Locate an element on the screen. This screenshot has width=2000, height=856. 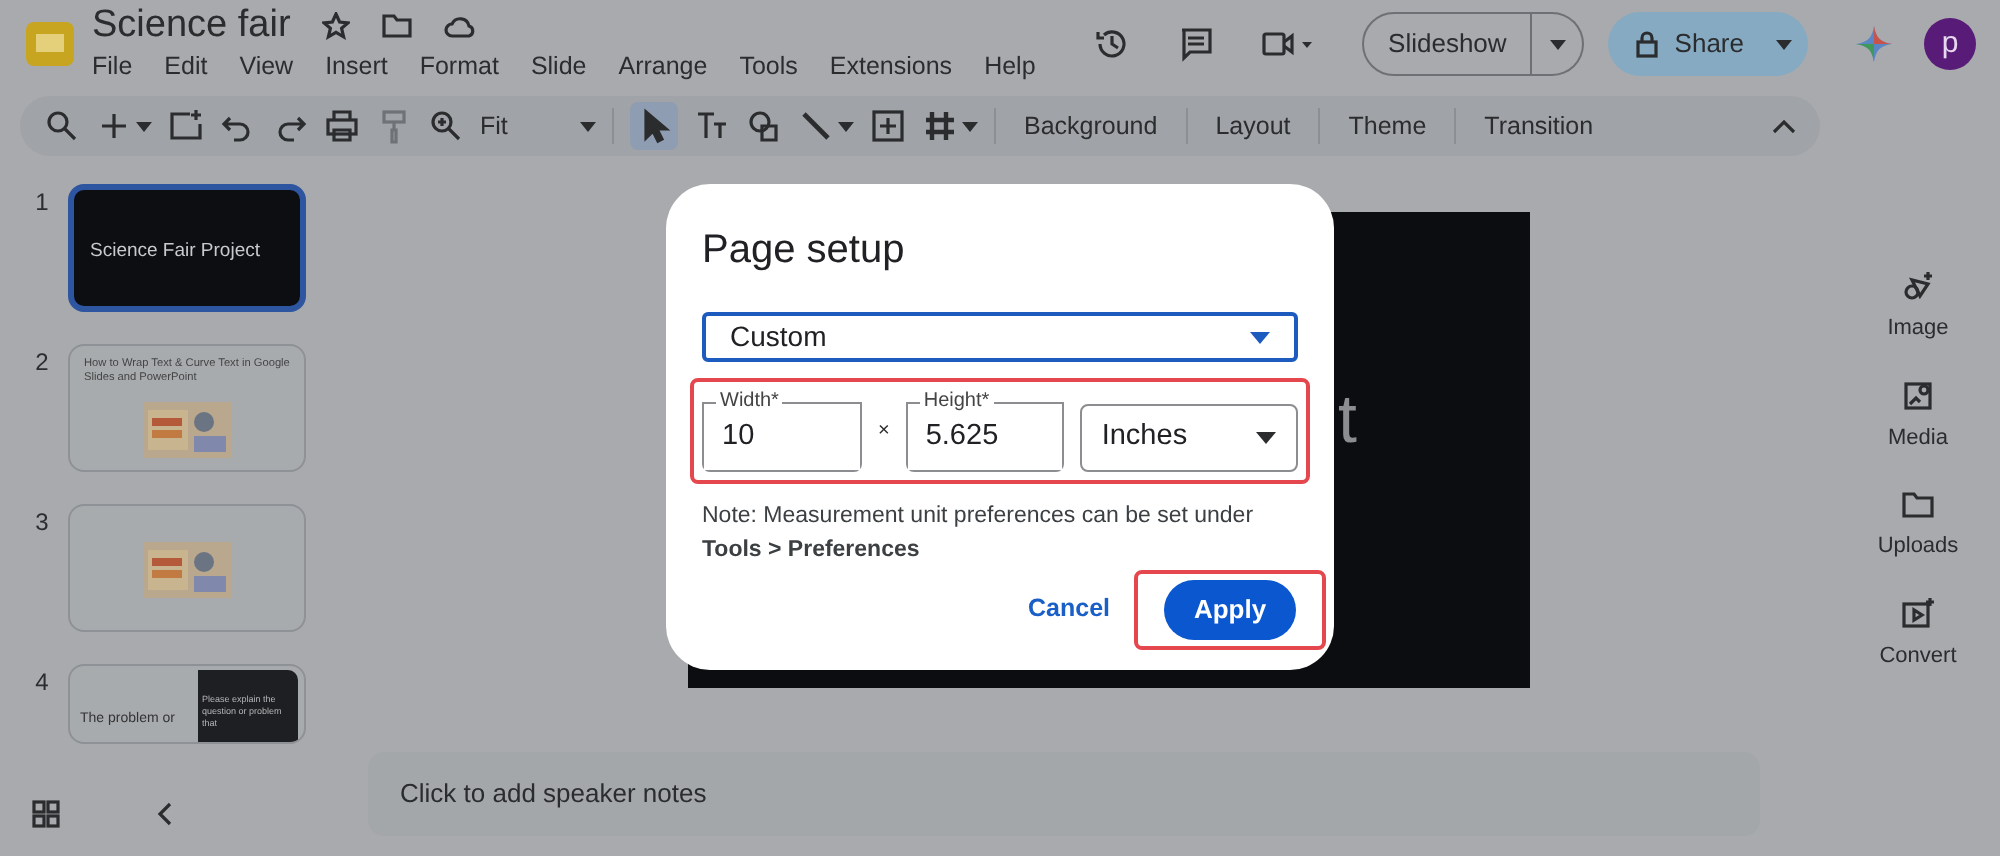
search-icon is located at coordinates (62, 126).